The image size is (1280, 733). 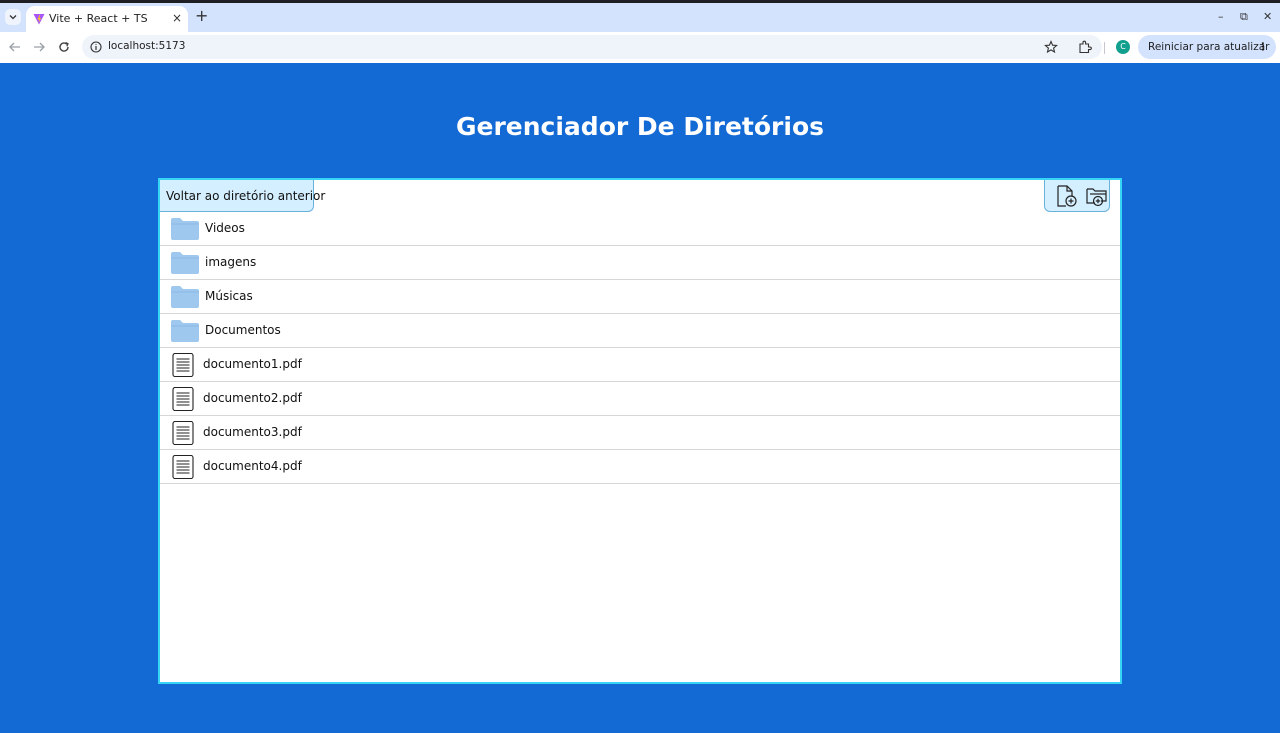 What do you see at coordinates (640, 365) in the screenshot?
I see `list-item: documento1.pdf` at bounding box center [640, 365].